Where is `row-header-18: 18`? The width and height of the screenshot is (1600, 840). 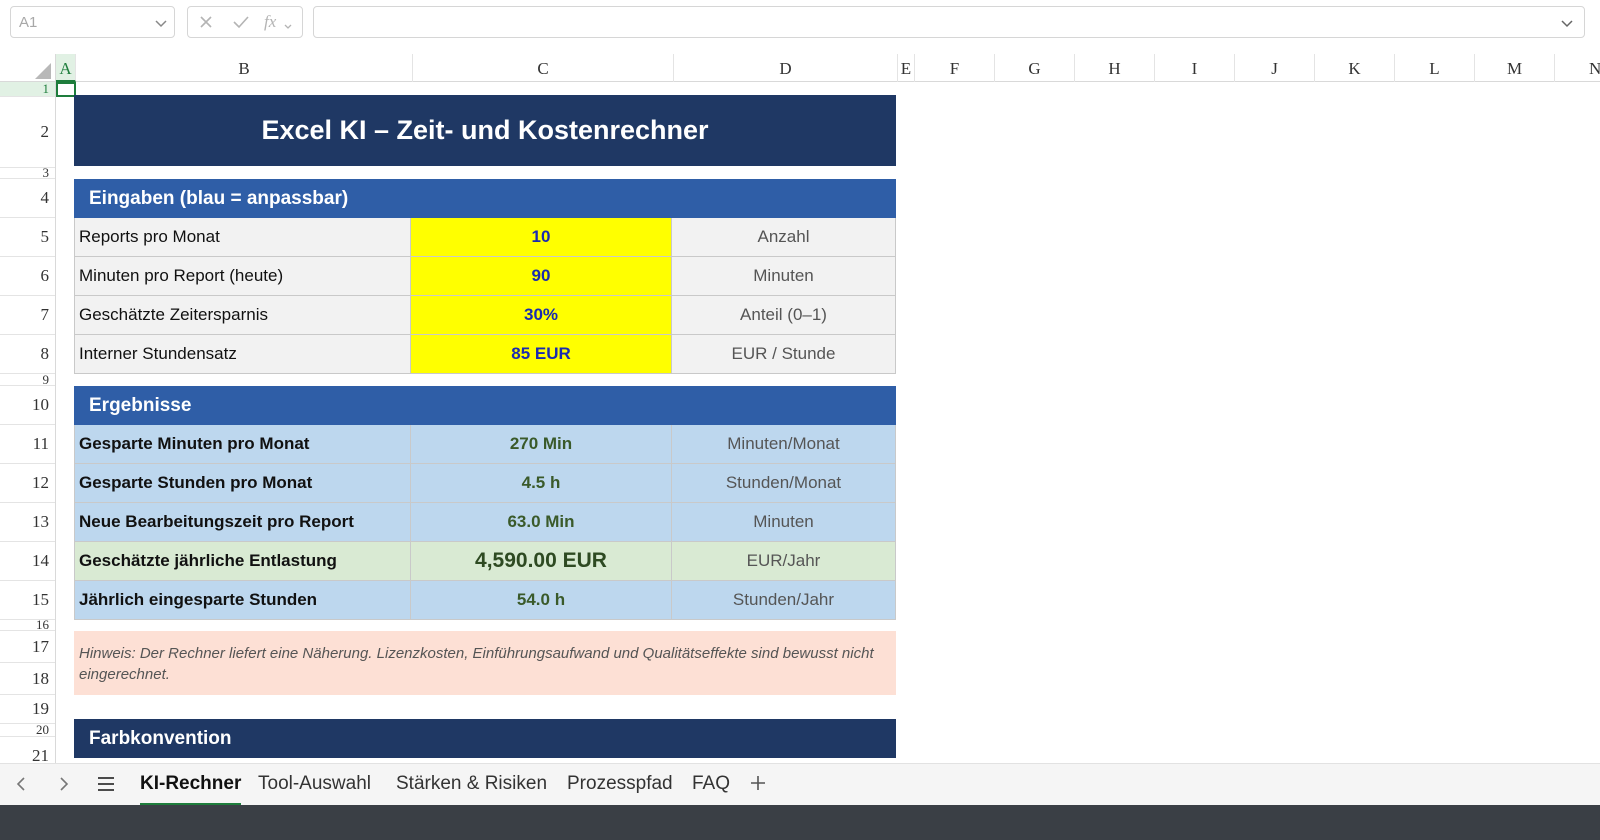 row-header-18: 18 is located at coordinates (27, 679).